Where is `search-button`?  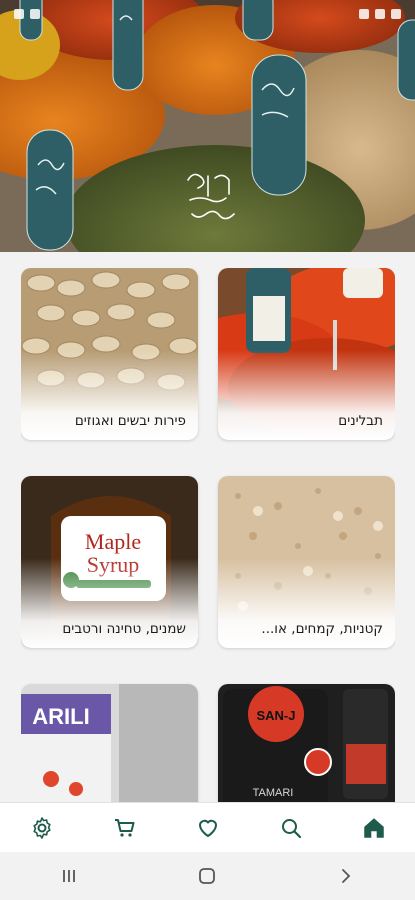 search-button is located at coordinates (291, 828).